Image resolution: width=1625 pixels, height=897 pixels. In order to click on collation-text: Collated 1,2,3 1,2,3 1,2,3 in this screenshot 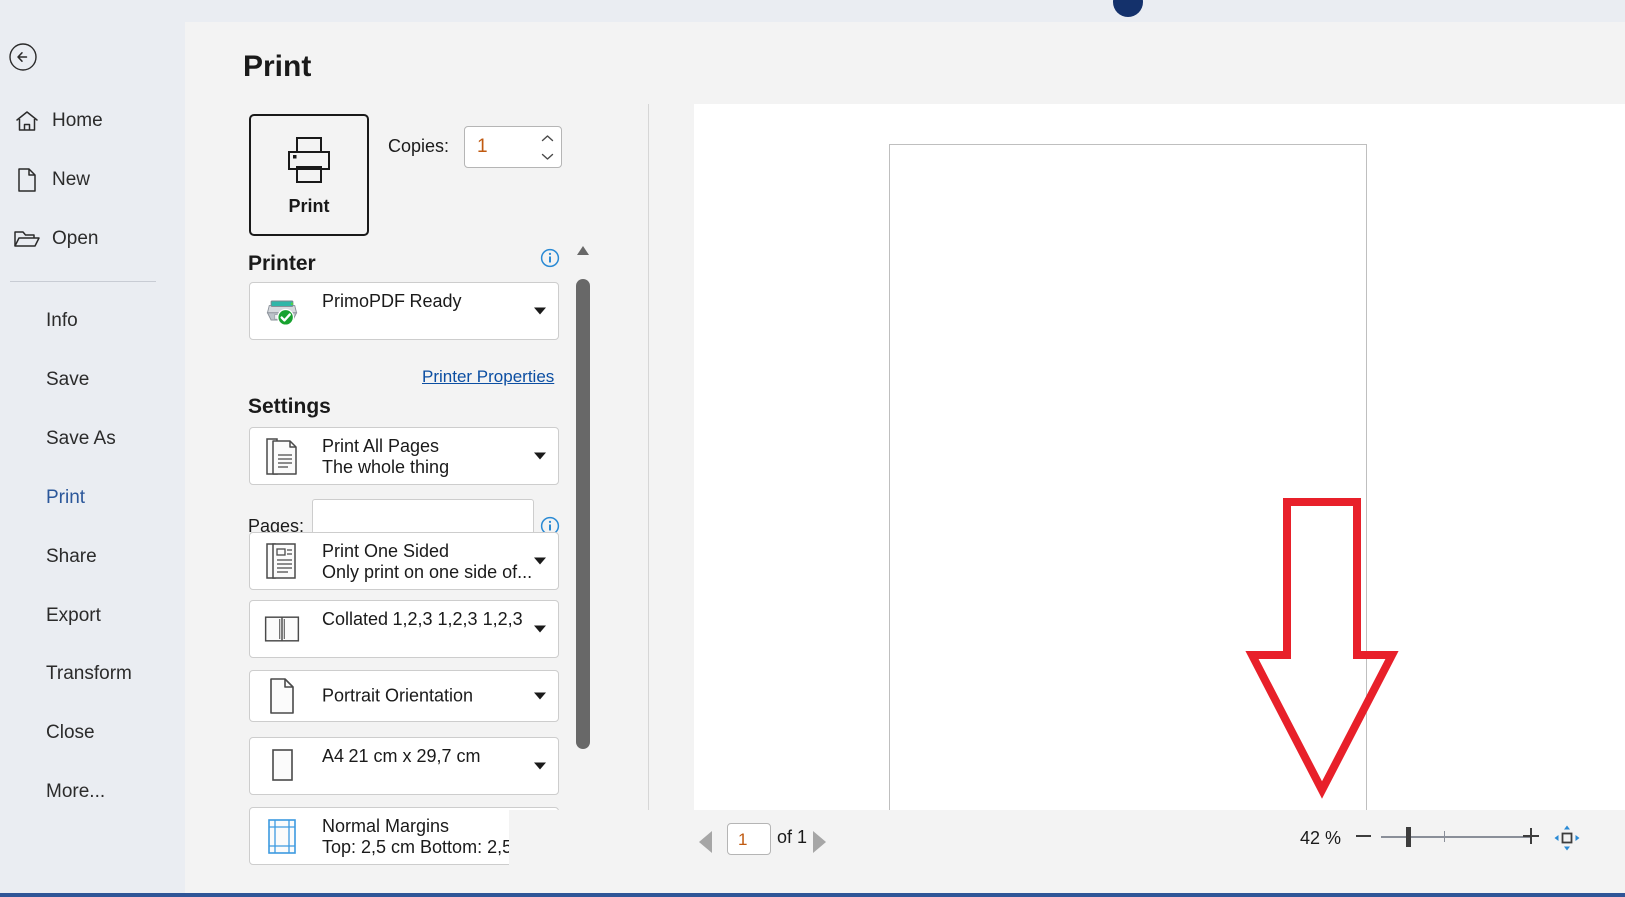, I will do `click(423, 619)`.